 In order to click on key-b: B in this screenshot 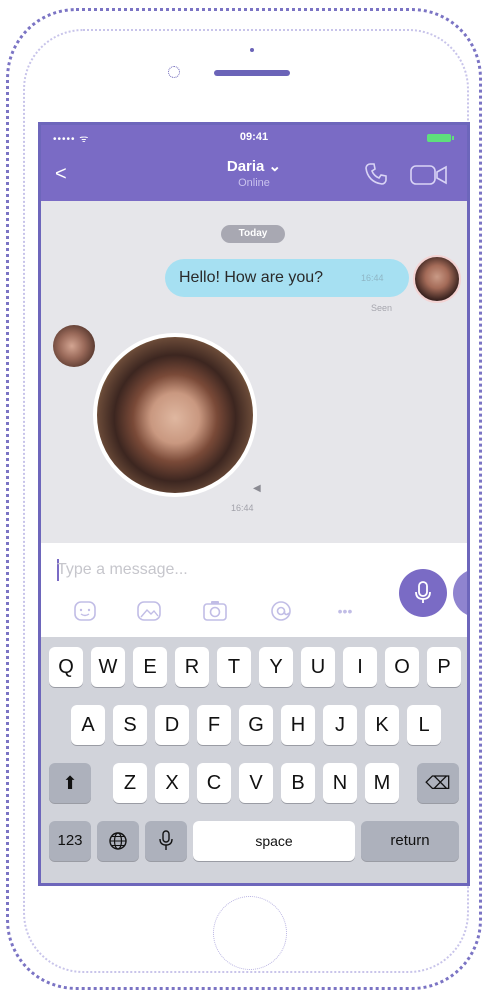, I will do `click(298, 783)`.